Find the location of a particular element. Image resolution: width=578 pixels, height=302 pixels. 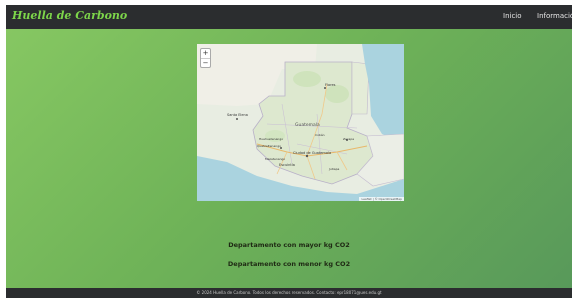

map-label-huehuetenango: Huehuetenango is located at coordinates (271, 139).